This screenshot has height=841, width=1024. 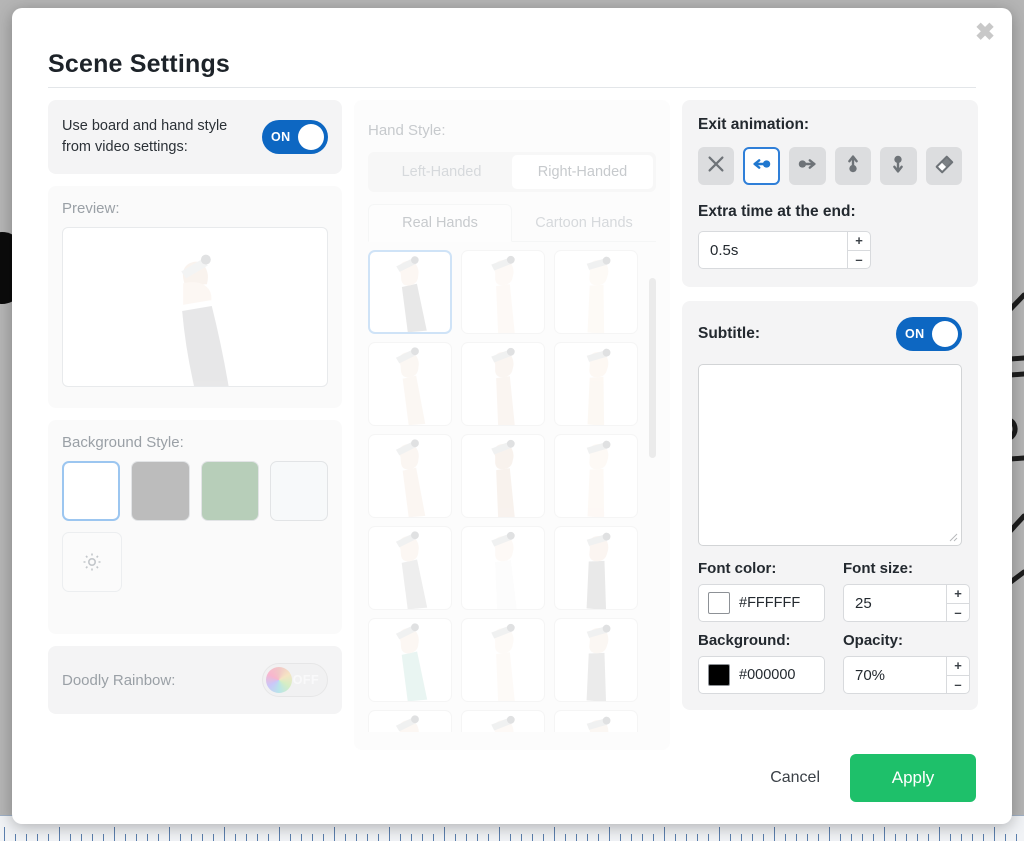 I want to click on font-size-decrement-button: –, so click(x=958, y=613).